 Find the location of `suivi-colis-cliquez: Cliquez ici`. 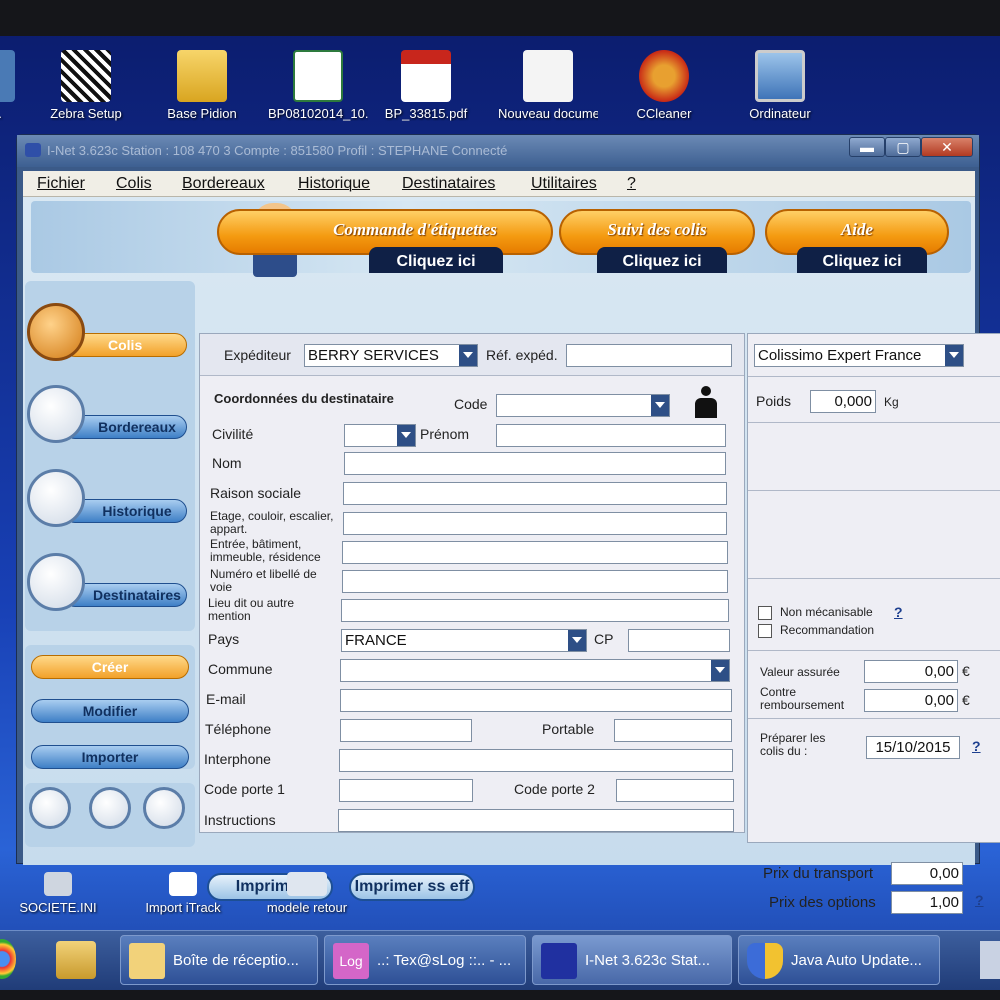

suivi-colis-cliquez: Cliquez ici is located at coordinates (662, 260).